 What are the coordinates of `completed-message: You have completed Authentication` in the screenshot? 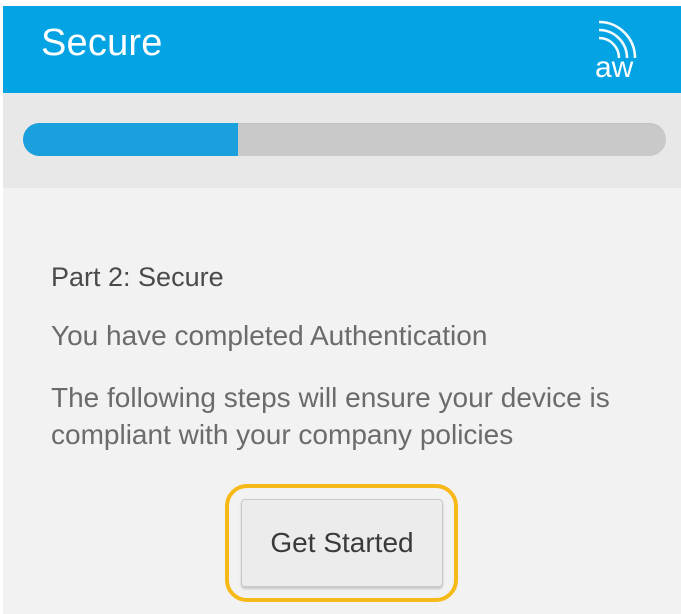 It's located at (269, 335).